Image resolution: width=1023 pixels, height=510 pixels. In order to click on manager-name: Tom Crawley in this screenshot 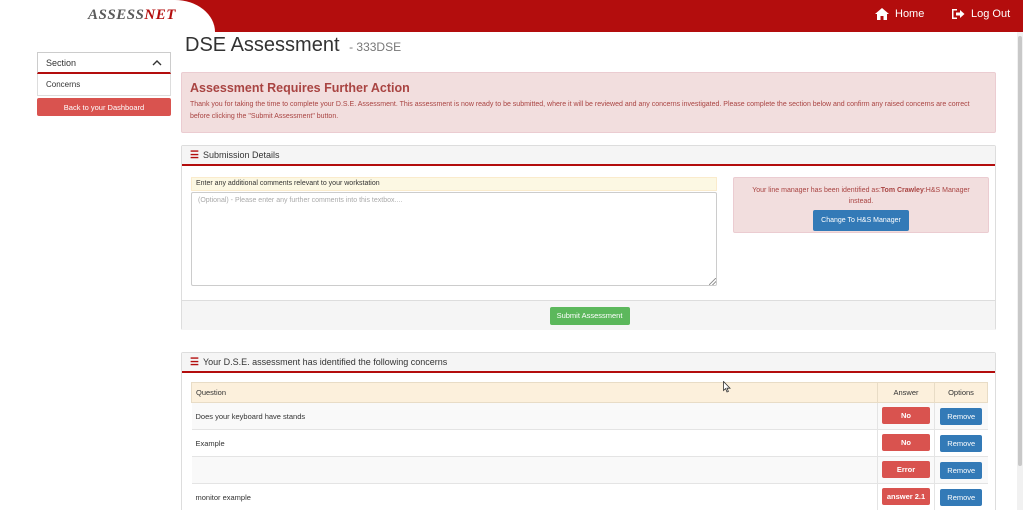, I will do `click(902, 190)`.